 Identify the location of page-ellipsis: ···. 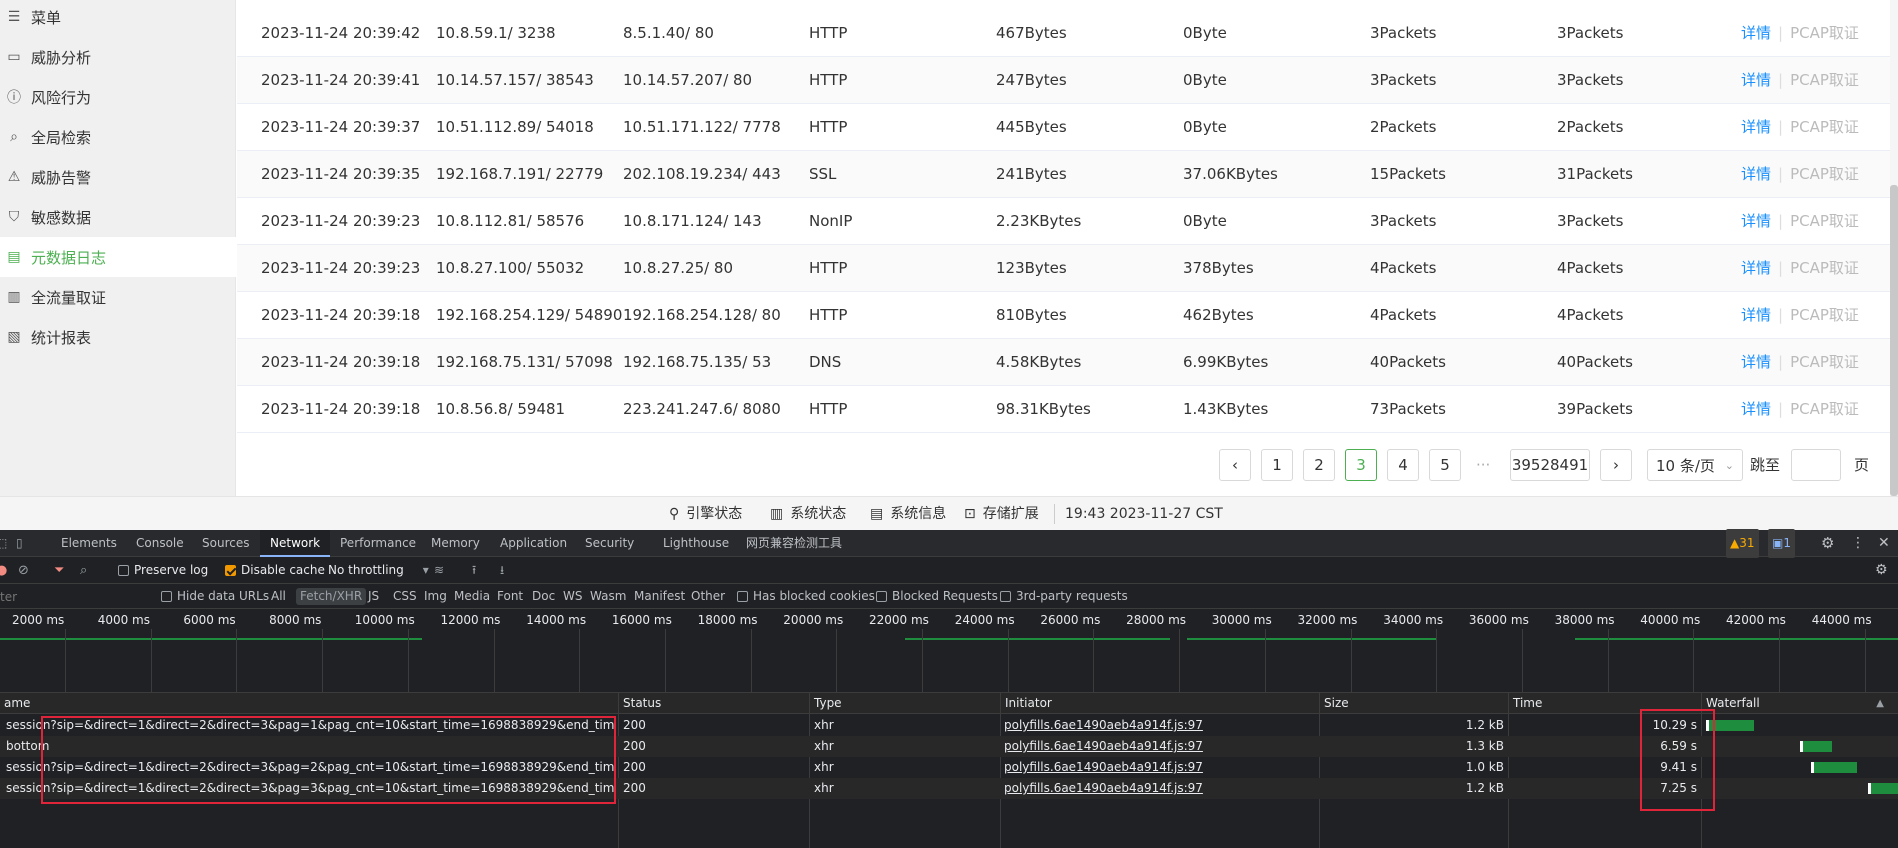
(1483, 465).